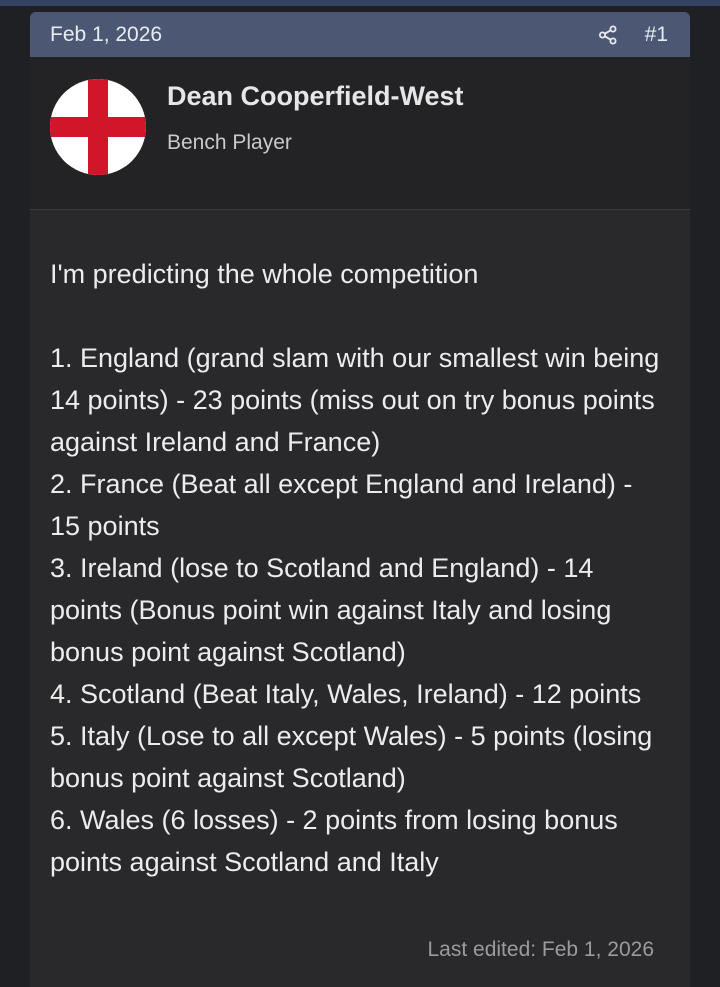  I want to click on top-accent-bar, so click(360, 3).